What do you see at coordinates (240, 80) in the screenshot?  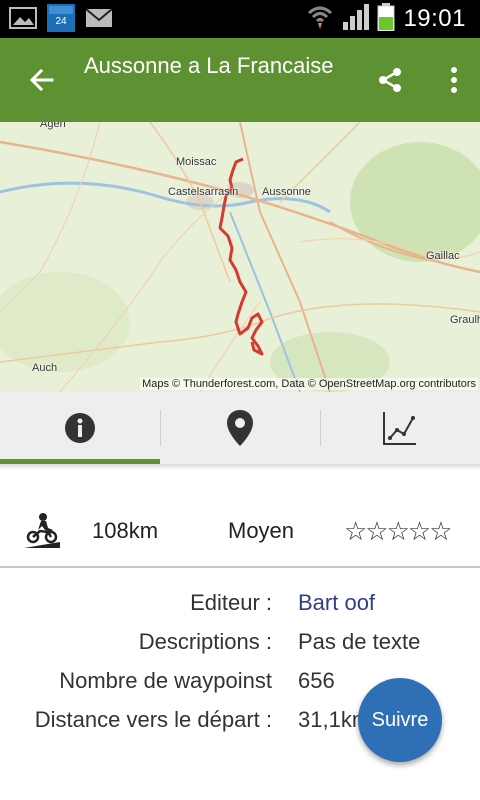 I see `app-bar: Aussonne a La Francaise` at bounding box center [240, 80].